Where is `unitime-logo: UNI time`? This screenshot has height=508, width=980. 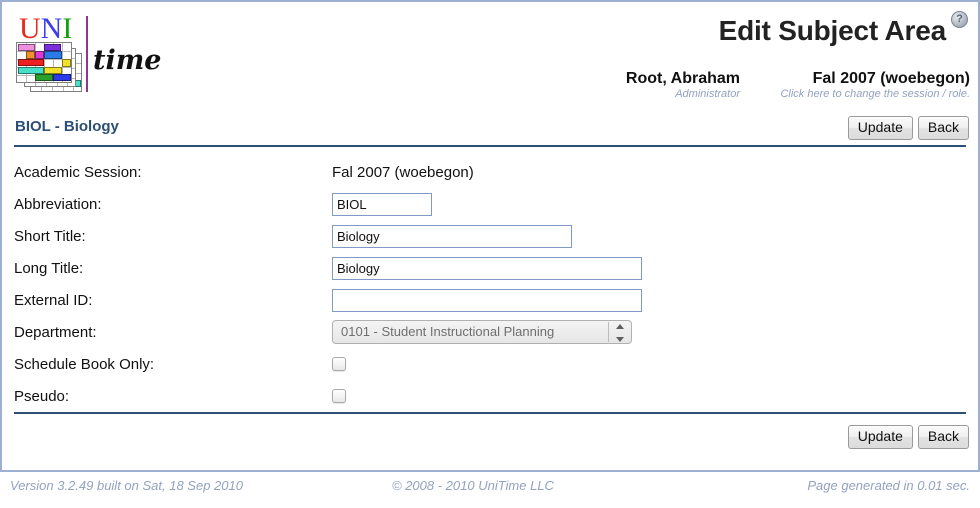 unitime-logo: UNI time is located at coordinates (89, 55).